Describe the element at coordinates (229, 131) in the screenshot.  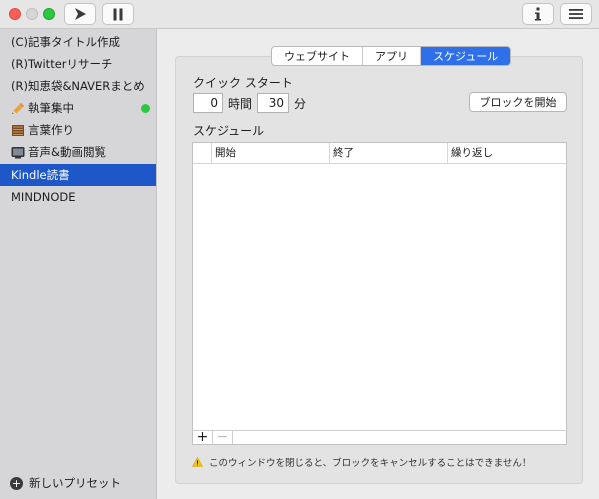
I see `schedule-heading: スケジュール` at that location.